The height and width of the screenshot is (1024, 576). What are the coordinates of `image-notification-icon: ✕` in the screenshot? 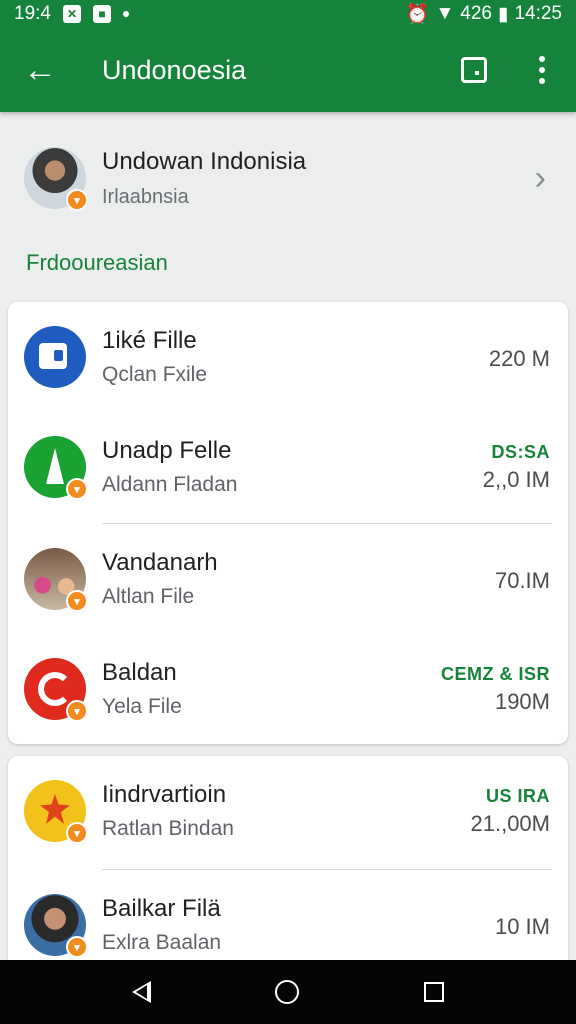 It's located at (71, 14).